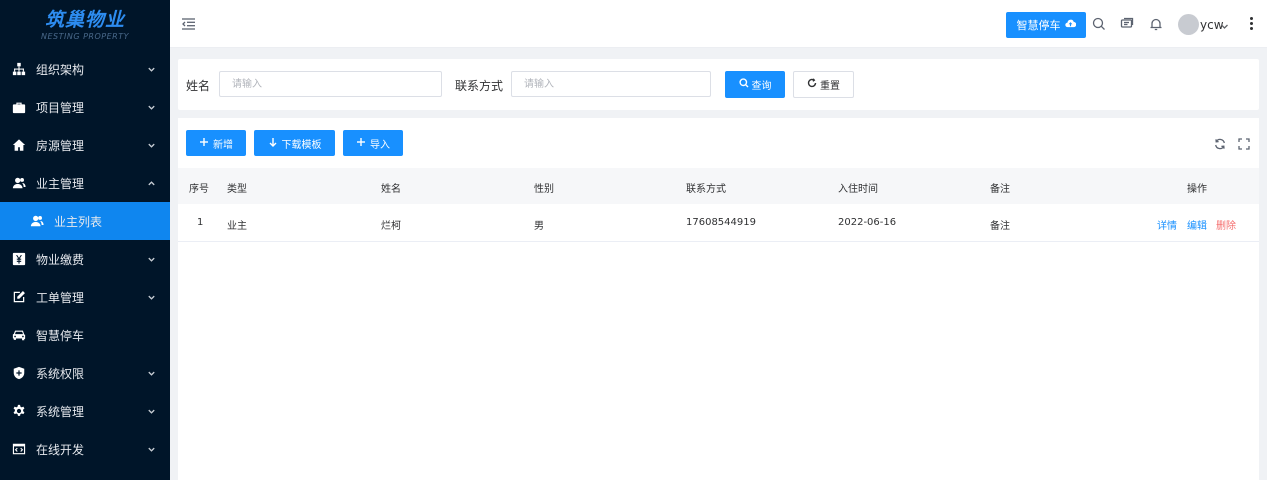  I want to click on import-button-label: 导入, so click(380, 145).